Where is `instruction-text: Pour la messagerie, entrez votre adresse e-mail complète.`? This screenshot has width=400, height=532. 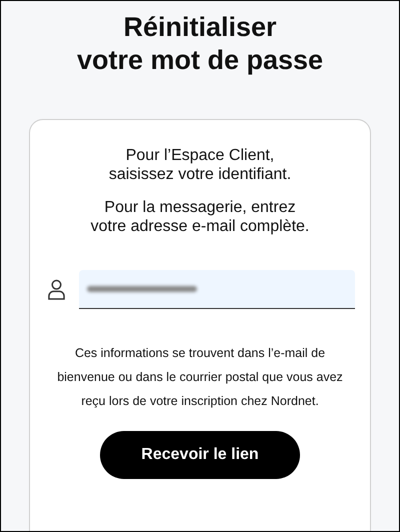 instruction-text: Pour la messagerie, entrez votre adresse e-mail complète. is located at coordinates (200, 217).